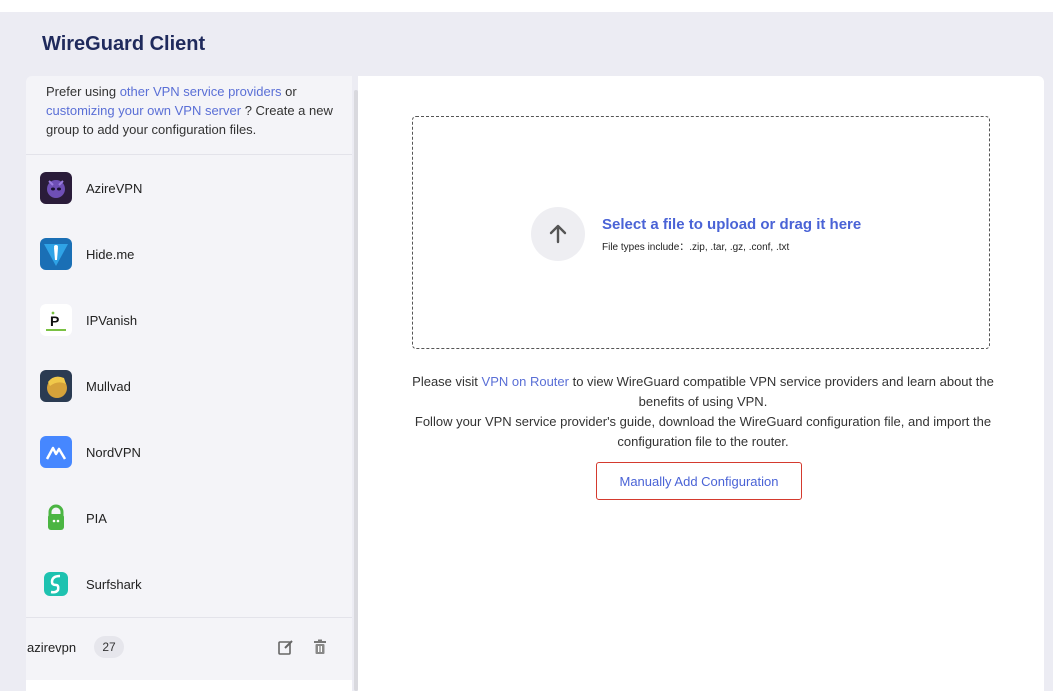  I want to click on provider-ipvanish: P IPVanish, so click(190, 320).